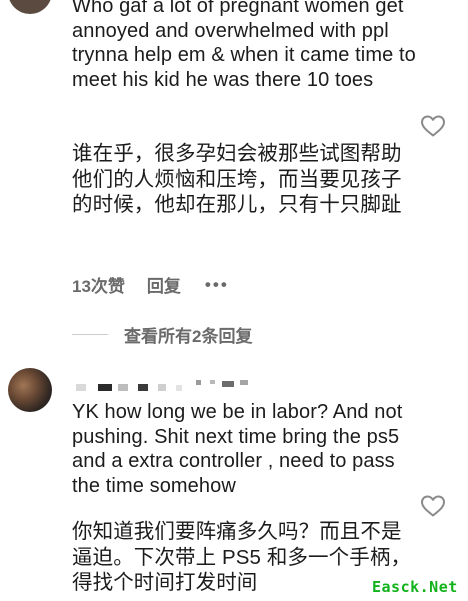 The image size is (468, 601). What do you see at coordinates (188, 336) in the screenshot?
I see `view-replies-label: 查看所有2条回复` at bounding box center [188, 336].